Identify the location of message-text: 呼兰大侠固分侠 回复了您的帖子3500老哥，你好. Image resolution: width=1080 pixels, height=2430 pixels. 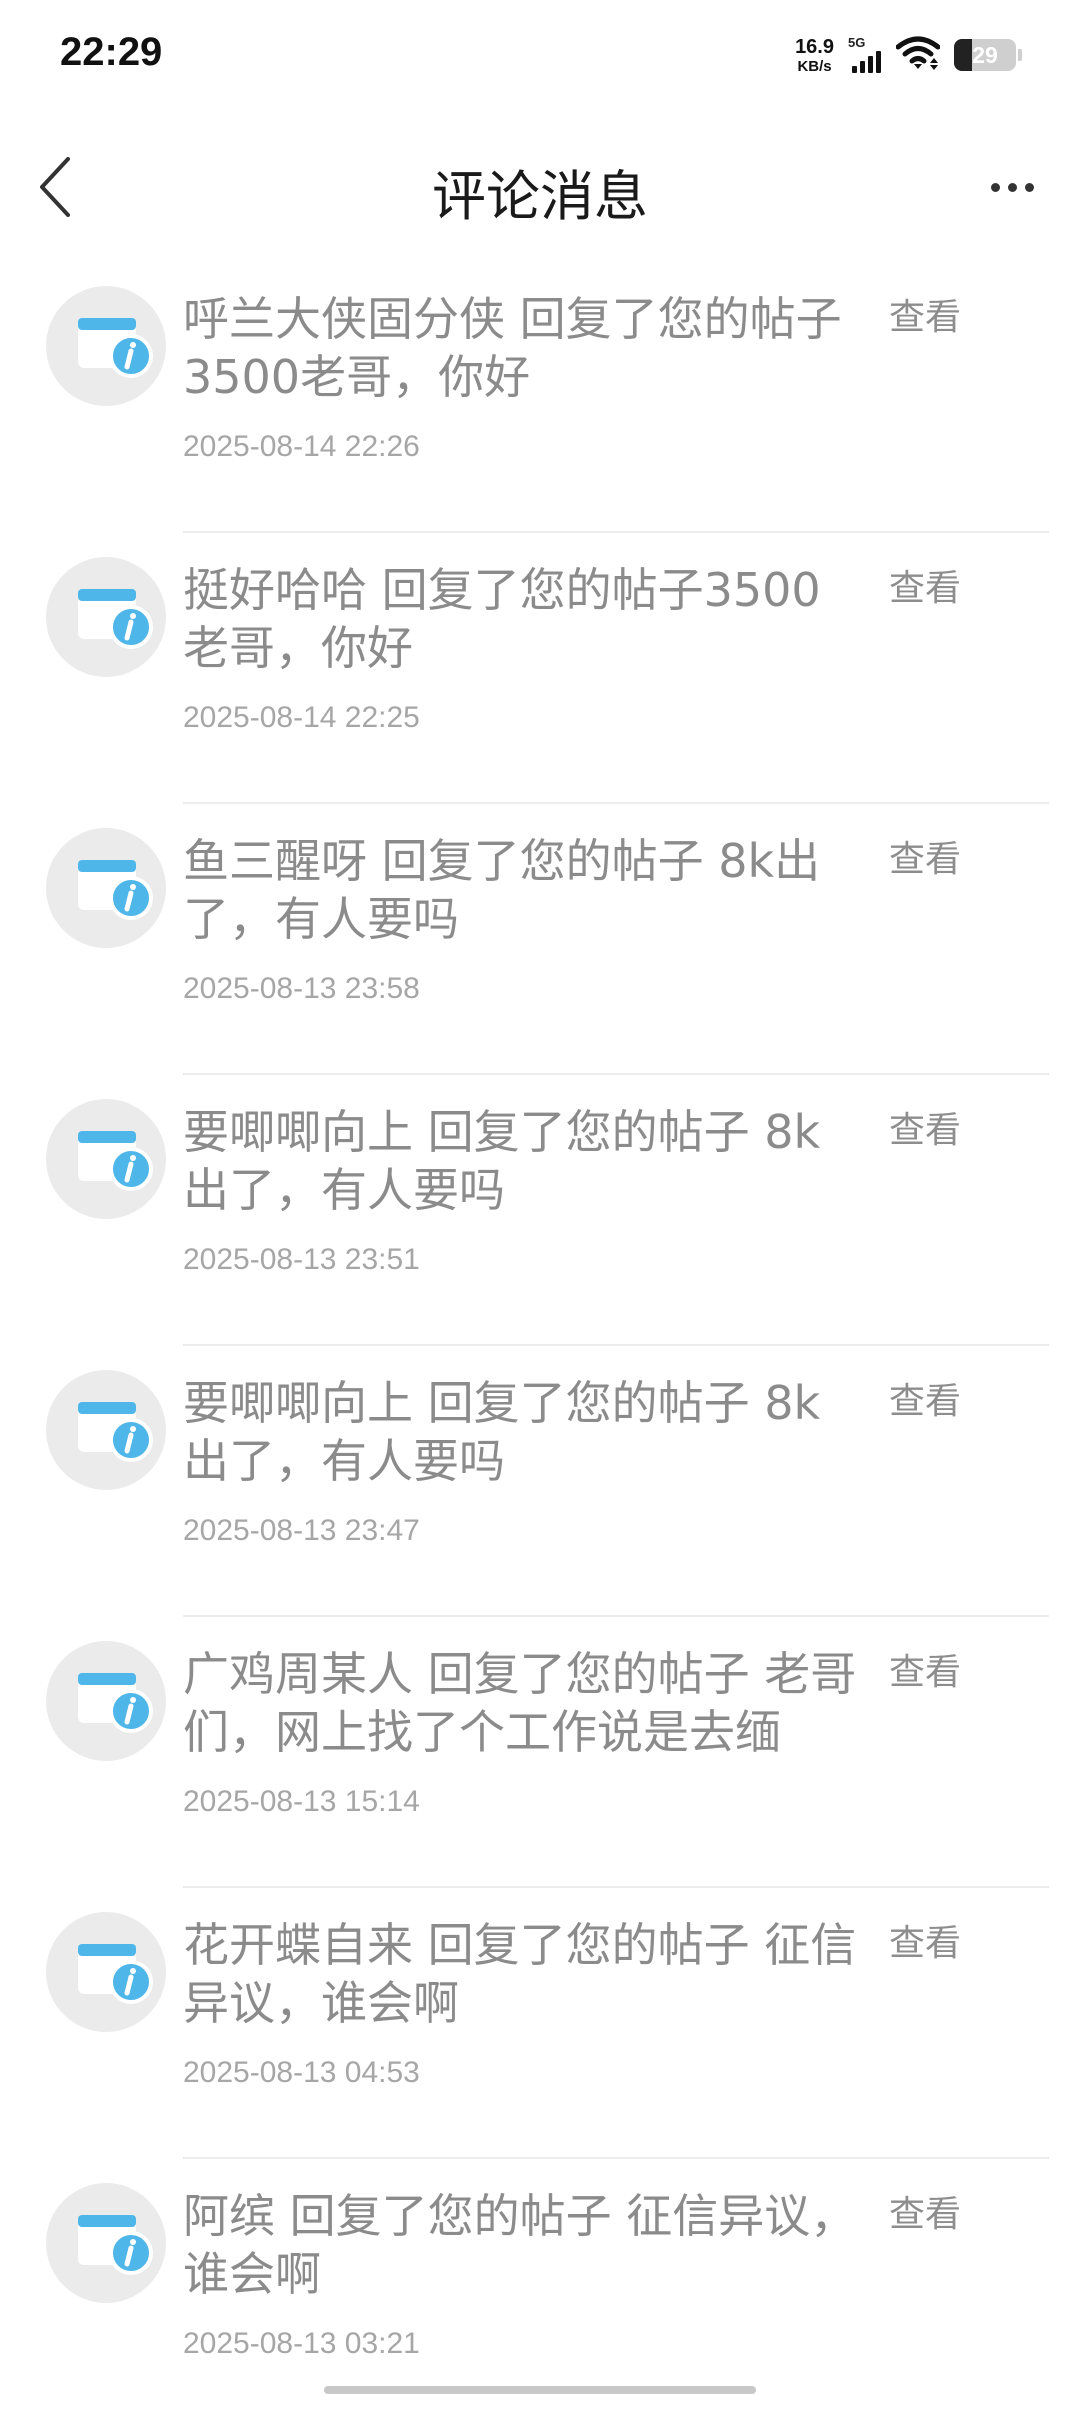
(512, 348).